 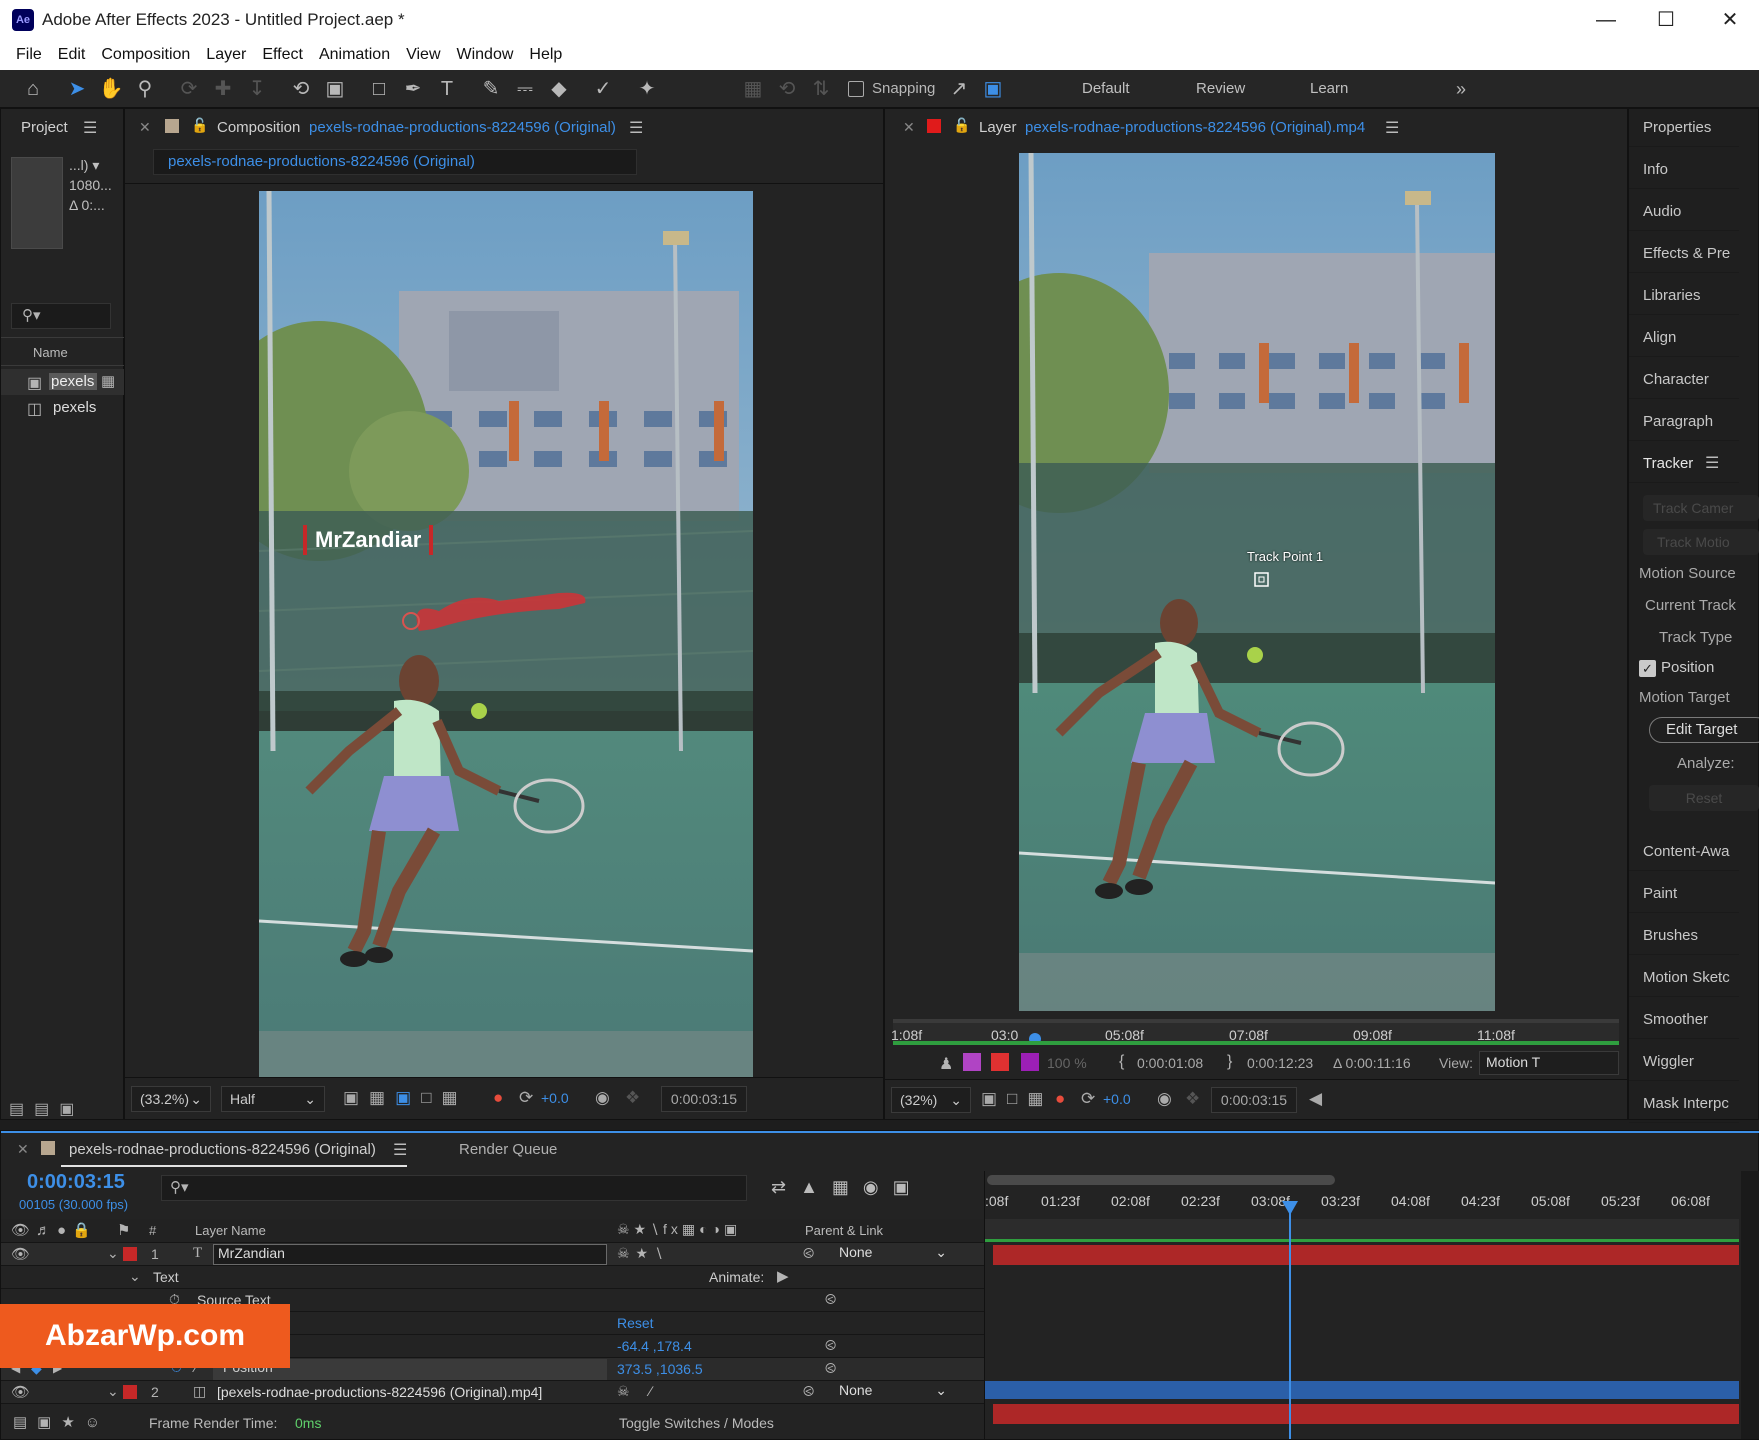 What do you see at coordinates (54, 1230) in the screenshot?
I see `av-switch-icons: 👁♬●🔒` at bounding box center [54, 1230].